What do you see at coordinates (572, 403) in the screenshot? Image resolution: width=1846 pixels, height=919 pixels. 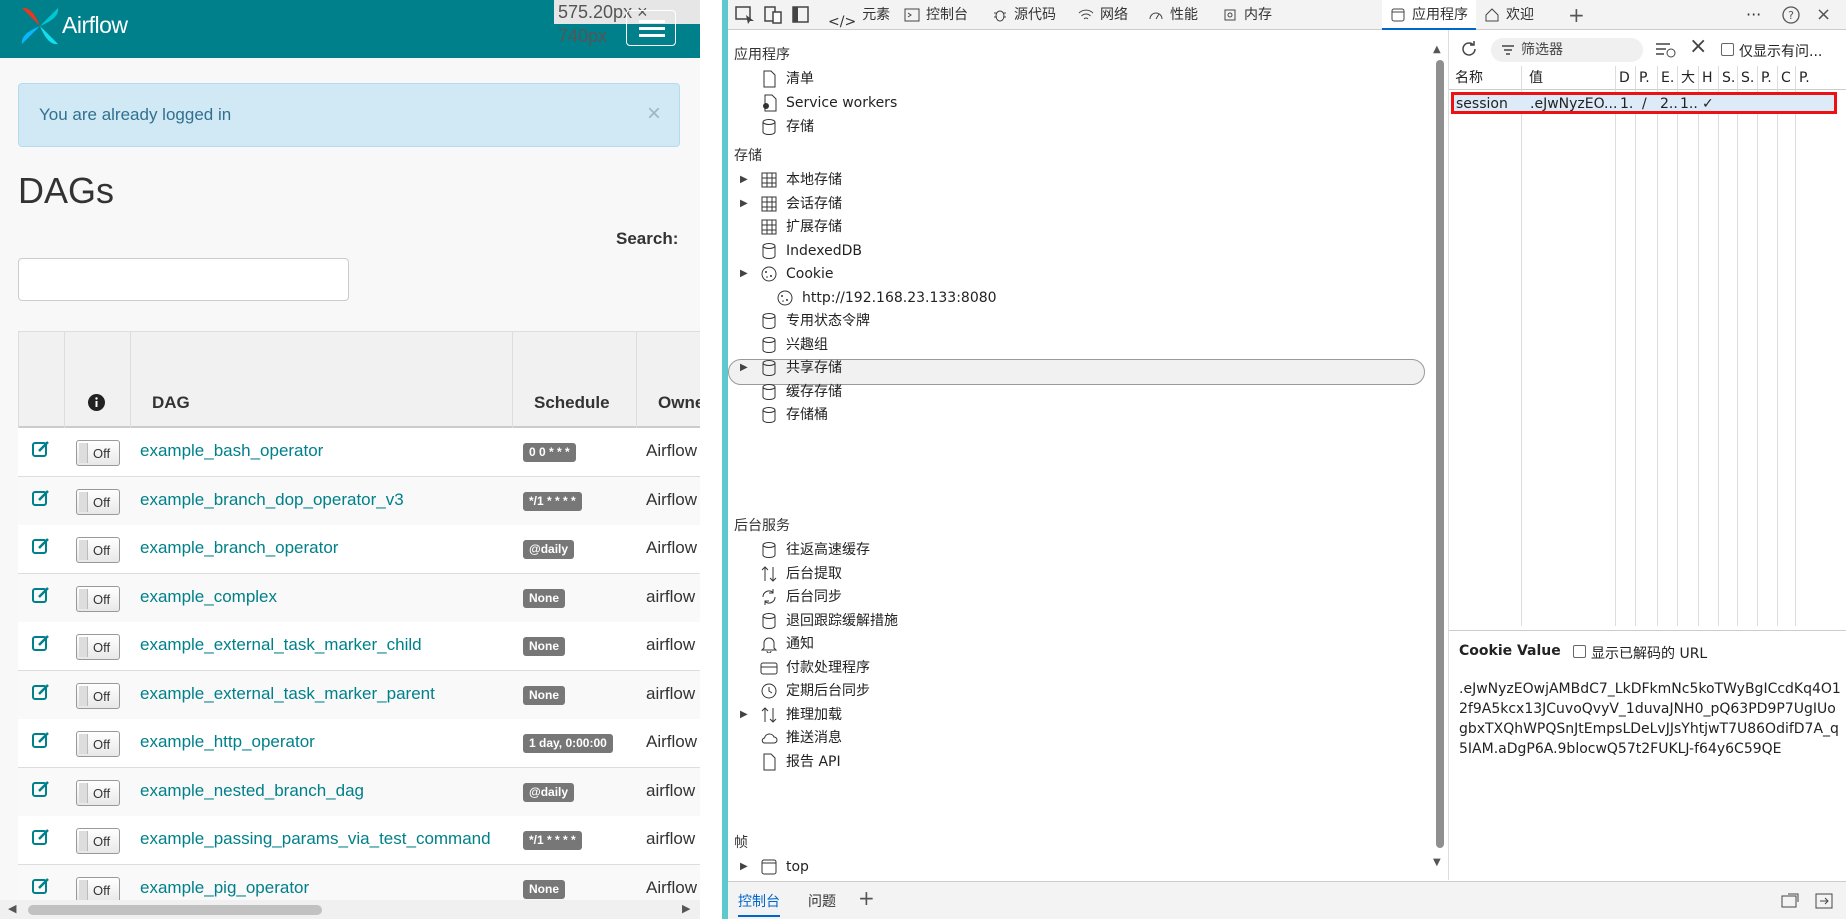 I see `column-schedule: Schedule` at bounding box center [572, 403].